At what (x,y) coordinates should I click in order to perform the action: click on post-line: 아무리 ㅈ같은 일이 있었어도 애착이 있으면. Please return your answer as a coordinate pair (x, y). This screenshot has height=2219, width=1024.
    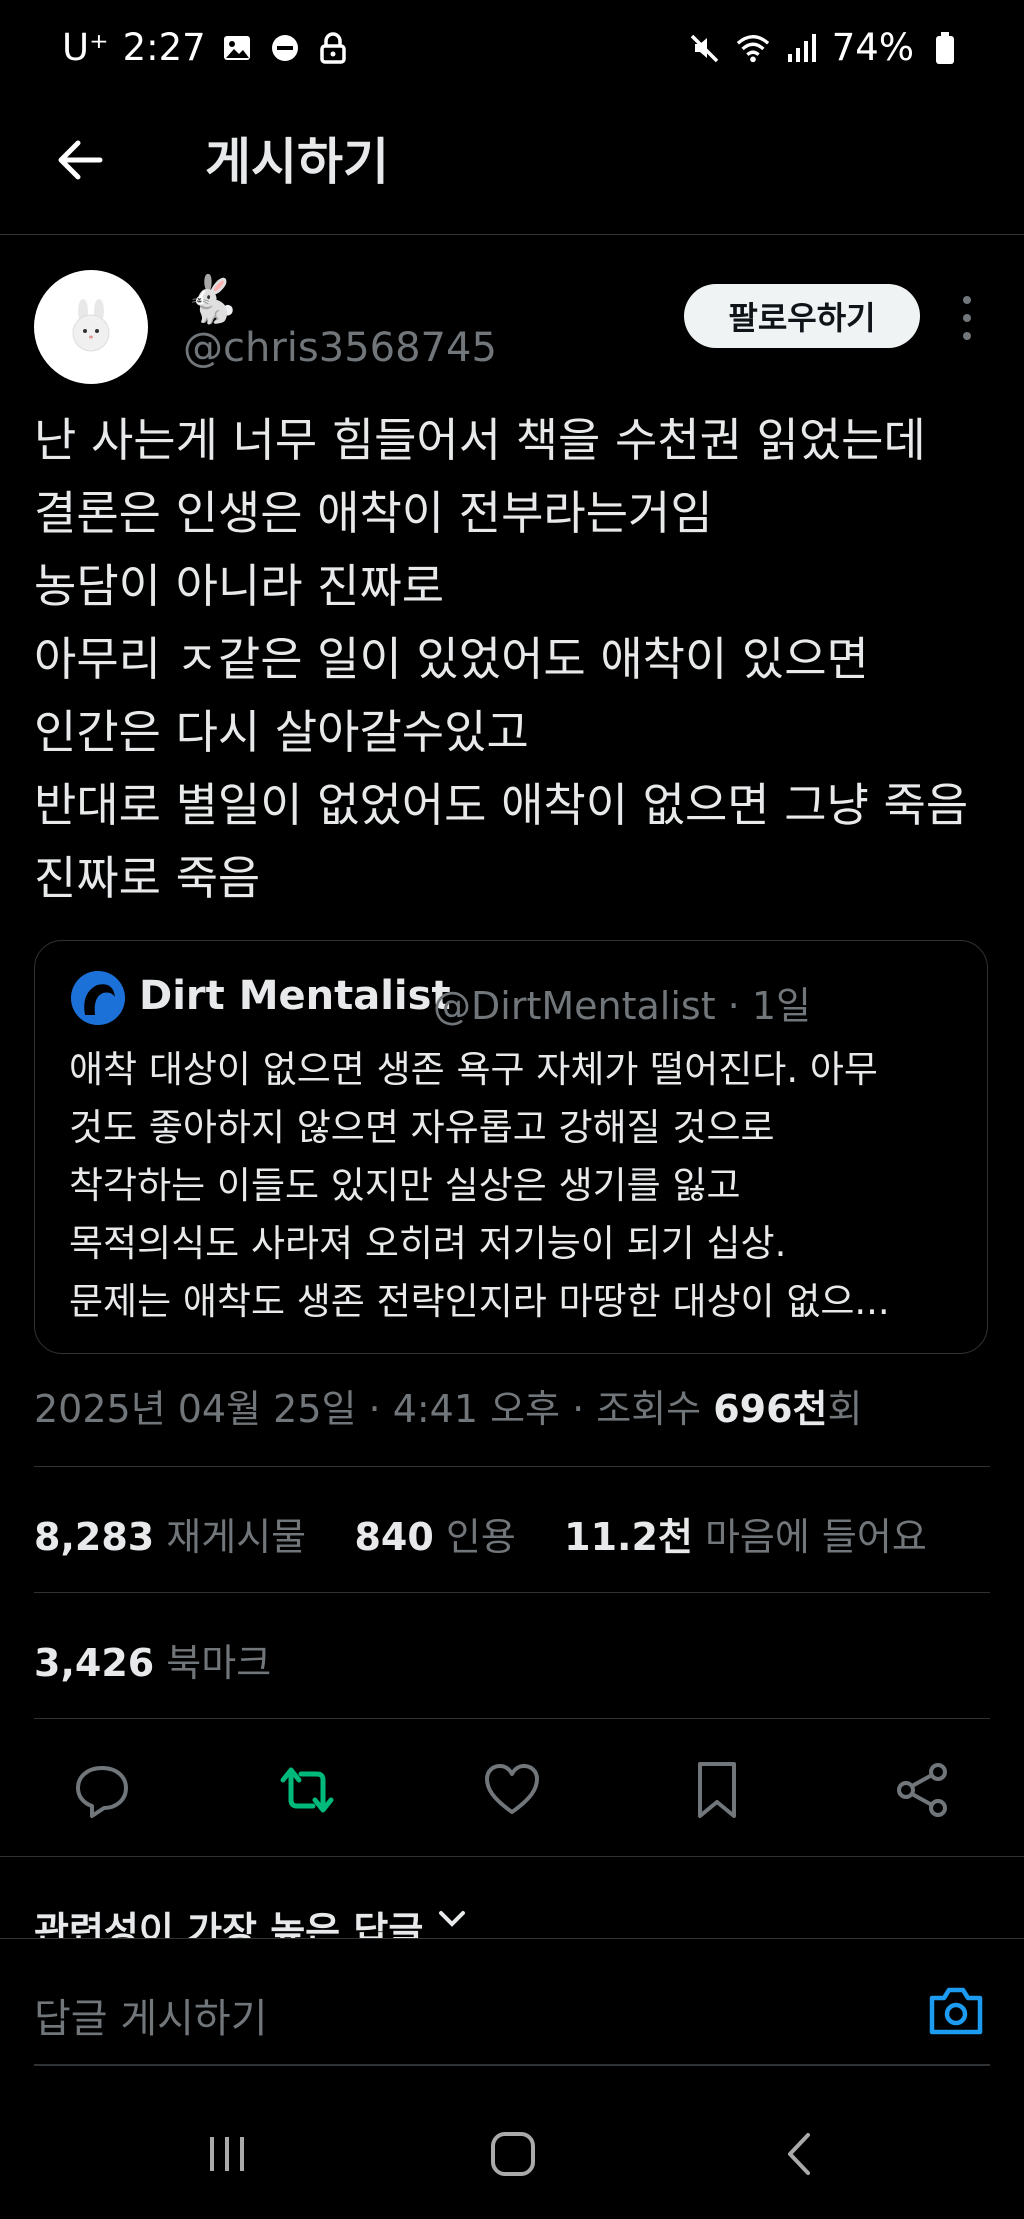
    Looking at the image, I should click on (451, 659).